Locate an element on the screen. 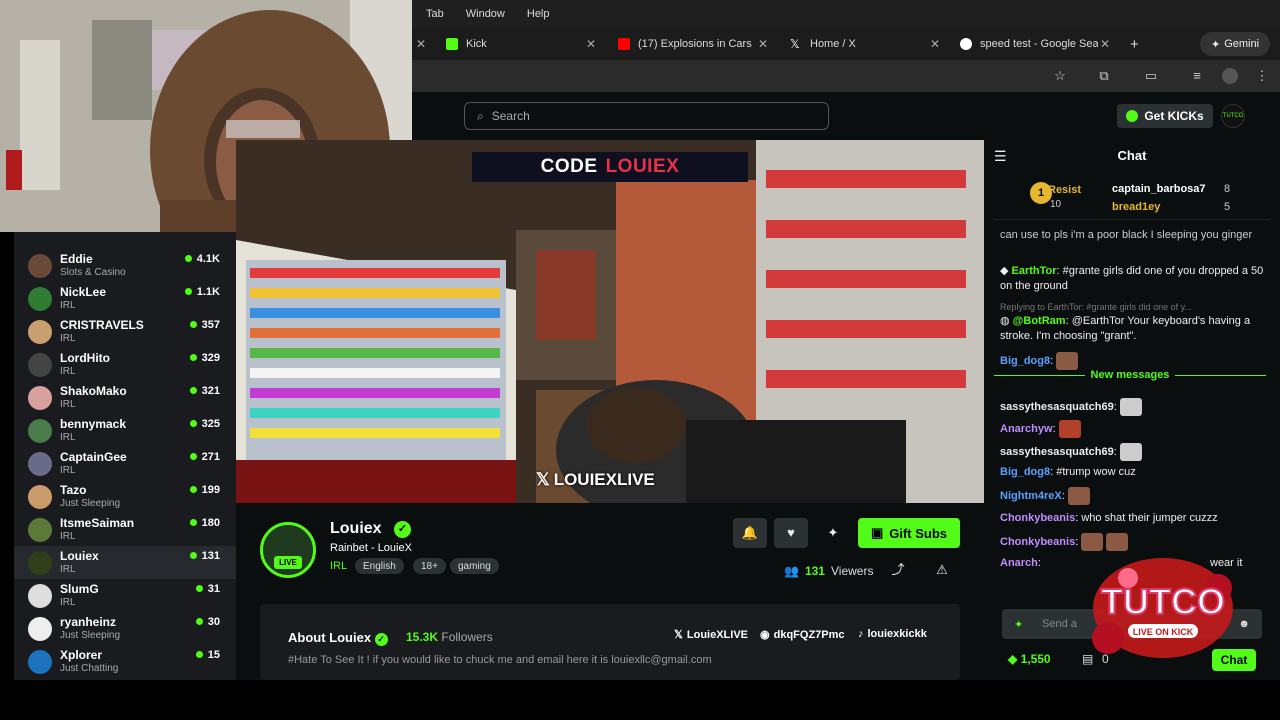 Image resolution: width=1280 pixels, height=720 pixels. profile-avatar is located at coordinates (1230, 76).